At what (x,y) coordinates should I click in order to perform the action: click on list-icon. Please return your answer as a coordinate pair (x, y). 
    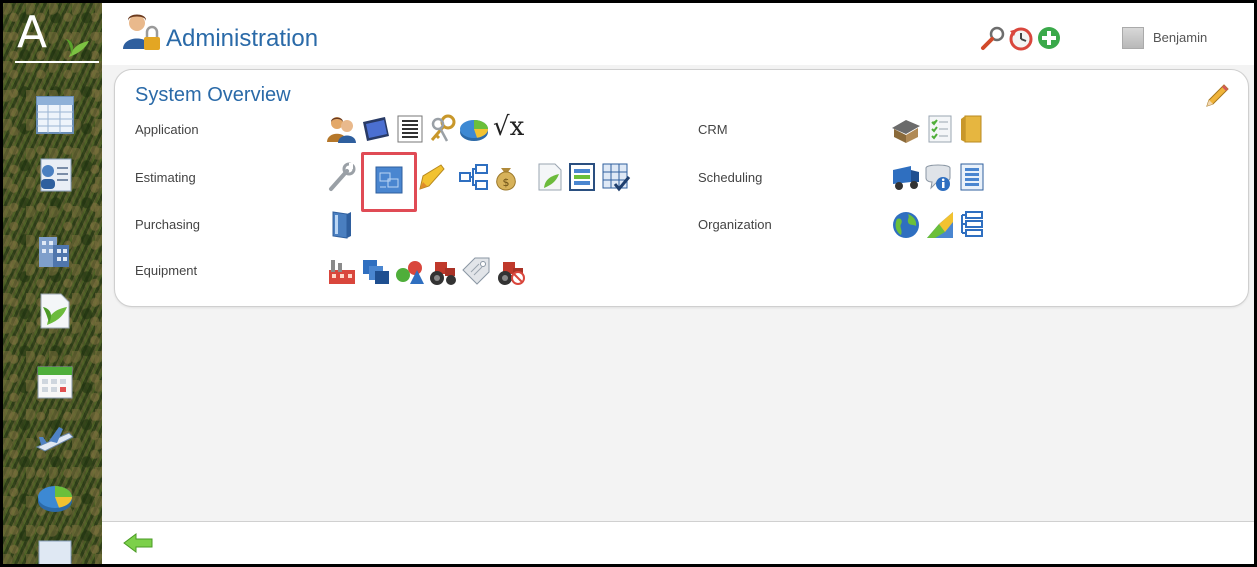
    Looking at the image, I should click on (410, 129).